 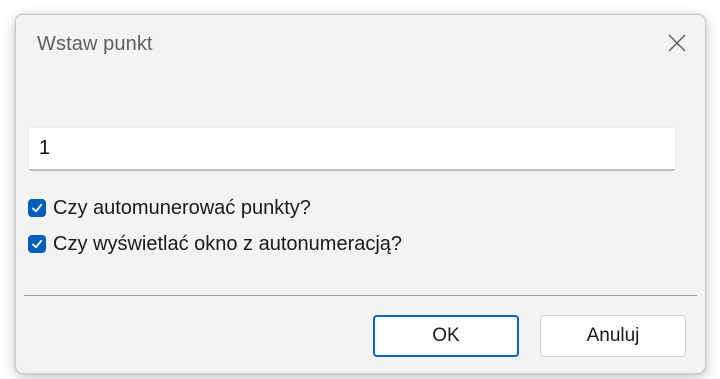 What do you see at coordinates (352, 149) in the screenshot?
I see `point-number-input` at bounding box center [352, 149].